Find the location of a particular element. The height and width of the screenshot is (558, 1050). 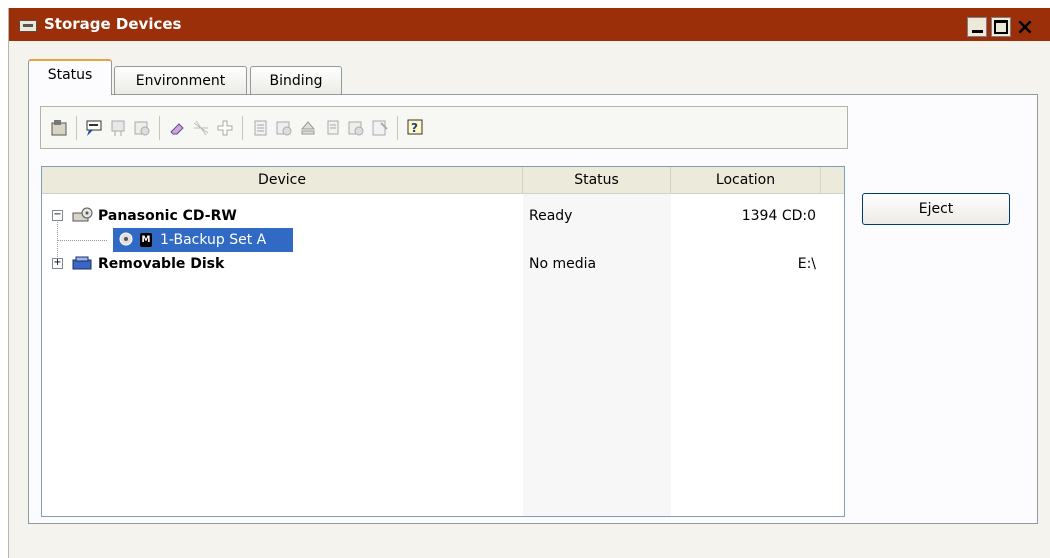

expand-toggle: + is located at coordinates (57, 263).